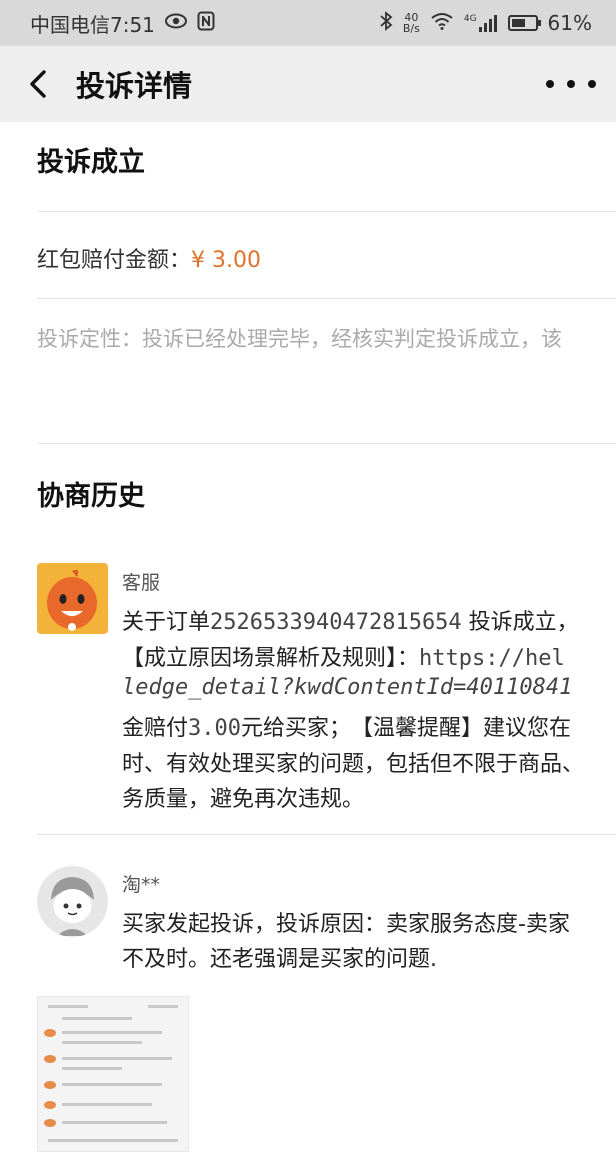 This screenshot has width=616, height=1152. I want to click on more-button, so click(571, 84).